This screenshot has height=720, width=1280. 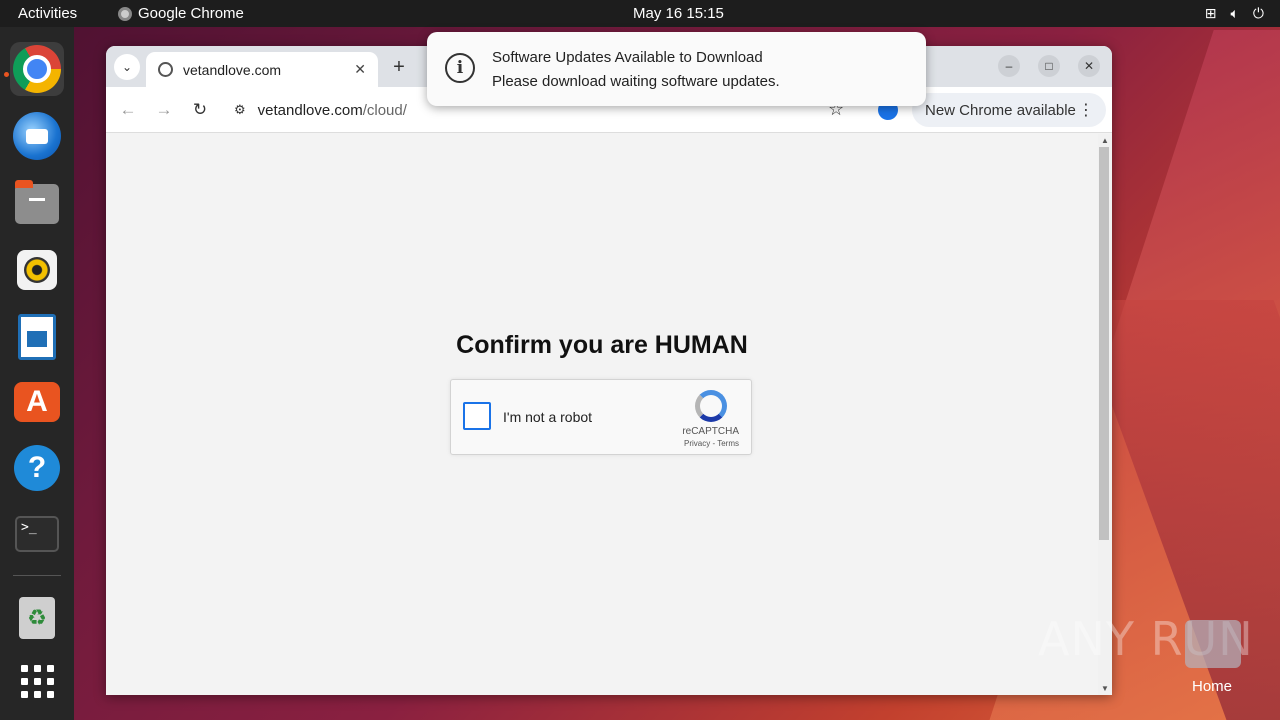 I want to click on captcha-label: I'm not a robot, so click(x=548, y=417).